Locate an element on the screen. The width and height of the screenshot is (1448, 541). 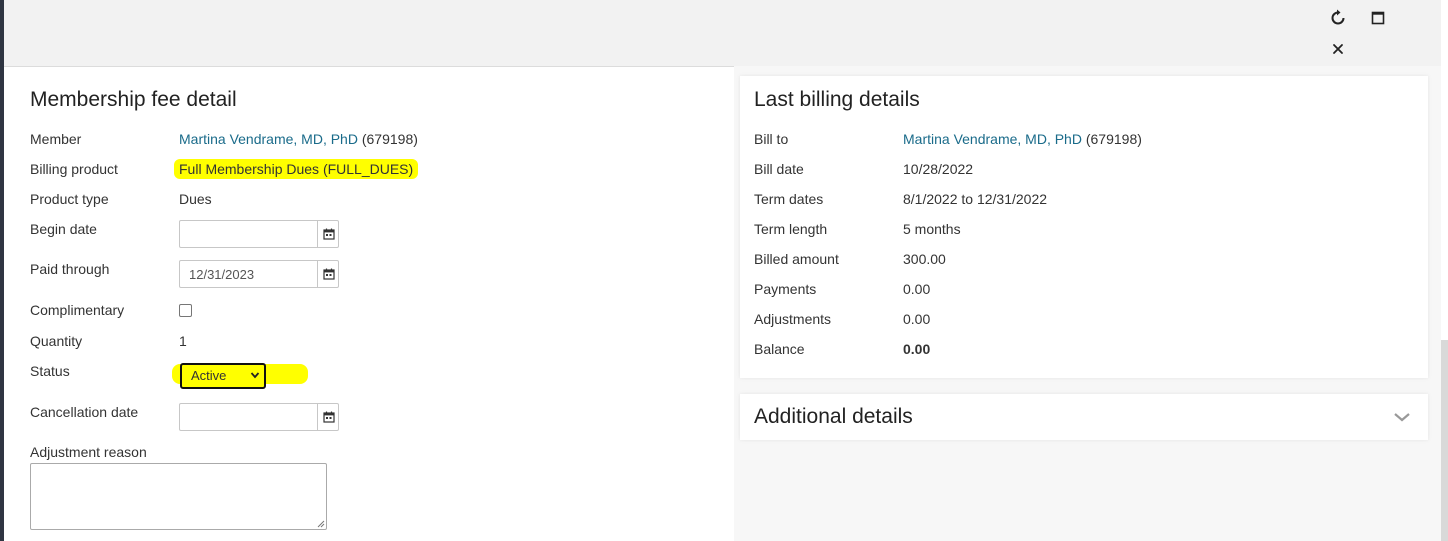
close-button is located at coordinates (1338, 49).